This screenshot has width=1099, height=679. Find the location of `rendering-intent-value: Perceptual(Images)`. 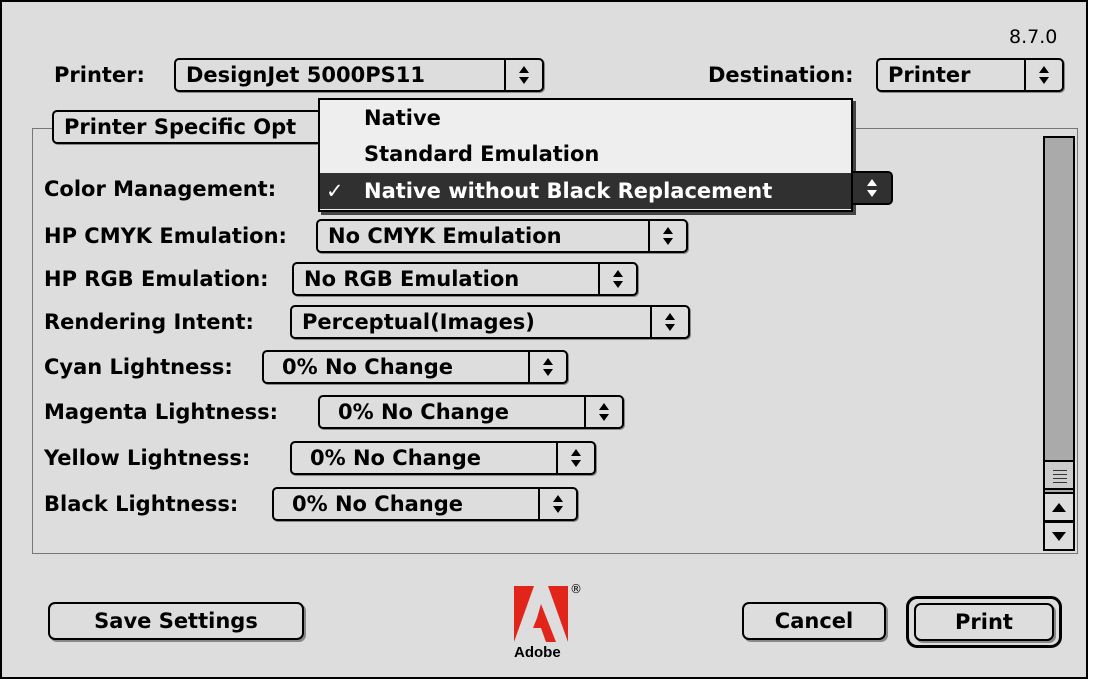

rendering-intent-value: Perceptual(Images) is located at coordinates (418, 322).